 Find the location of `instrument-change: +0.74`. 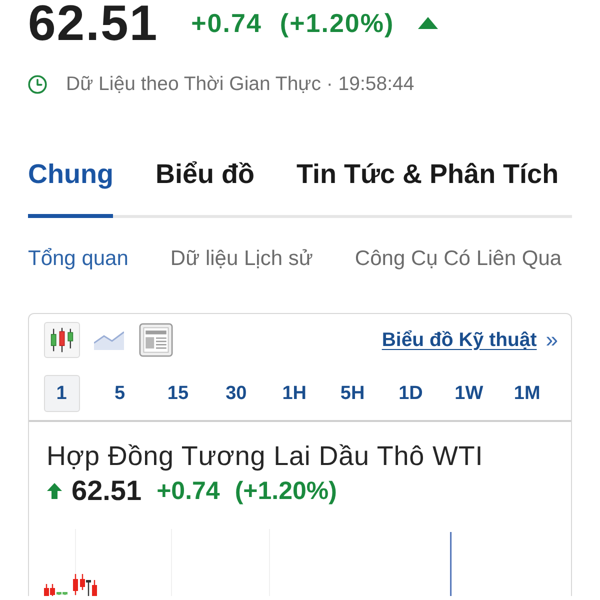

instrument-change: +0.74 is located at coordinates (188, 491).